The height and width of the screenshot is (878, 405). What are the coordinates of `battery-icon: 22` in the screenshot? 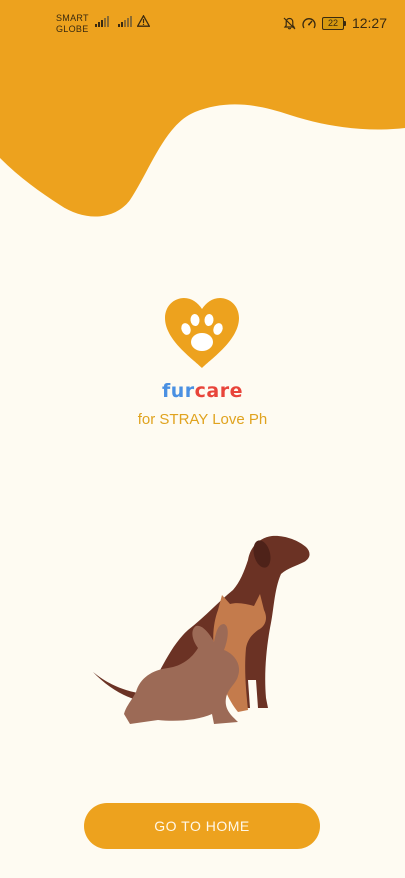 It's located at (333, 23).